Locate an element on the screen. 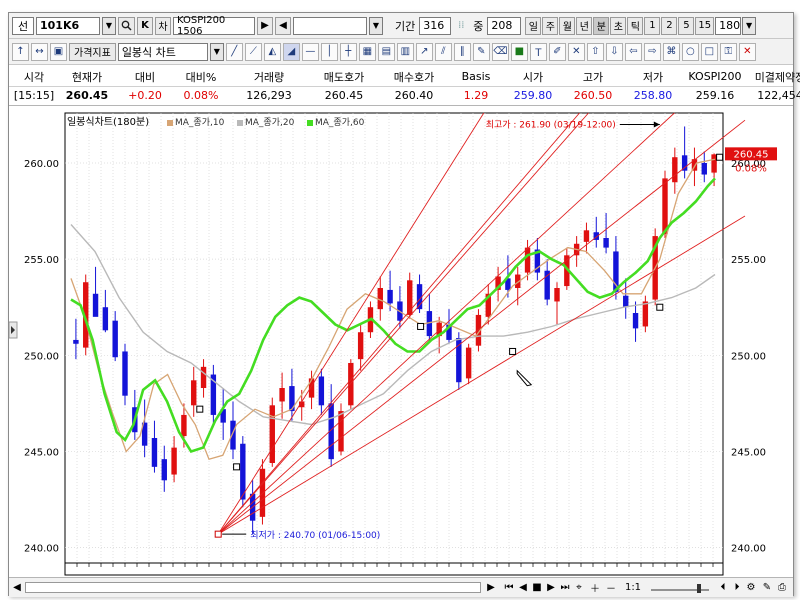 The image size is (800, 600). play-back-icon: ◀ is located at coordinates (283, 25).